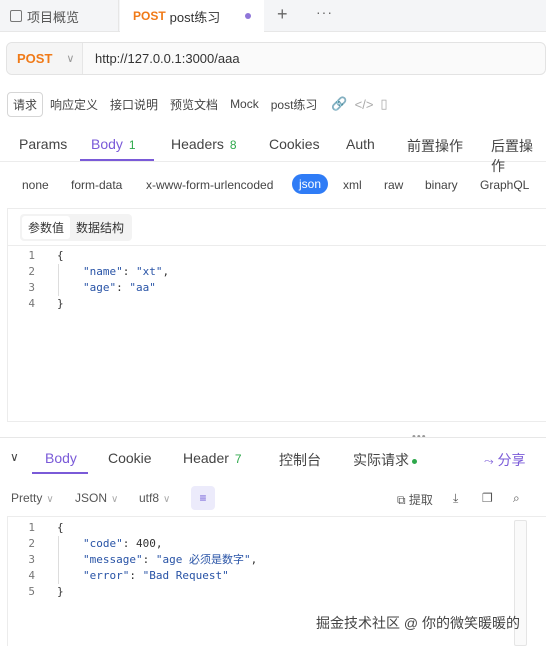 The height and width of the screenshot is (646, 546). I want to click on subtab-mock: Mock, so click(244, 104).